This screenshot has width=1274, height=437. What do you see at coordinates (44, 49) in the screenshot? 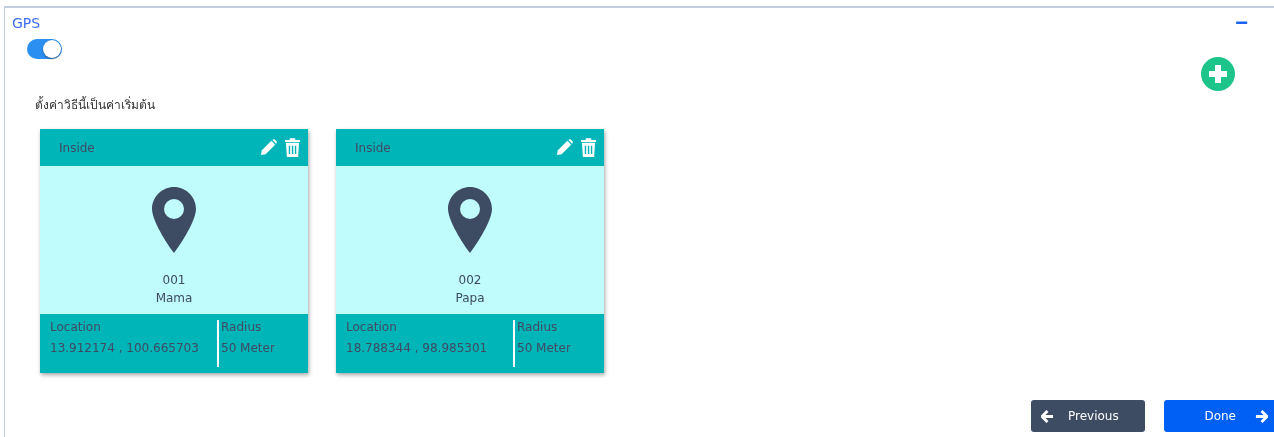
I see `toggle-switch` at bounding box center [44, 49].